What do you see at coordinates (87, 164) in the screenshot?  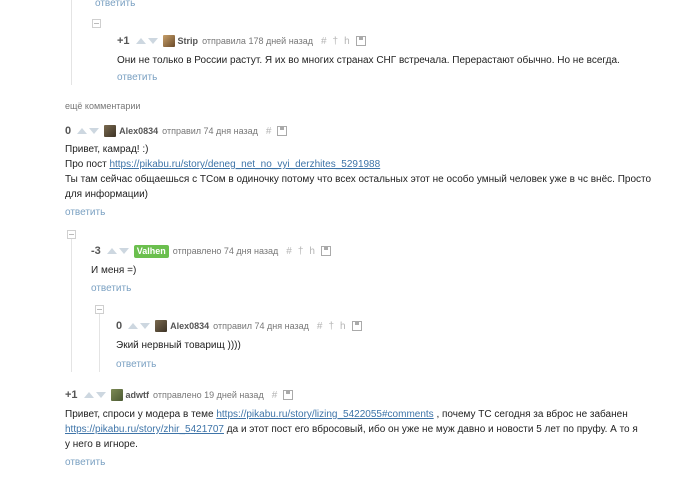 I see `comment-text-segment: Про пост` at bounding box center [87, 164].